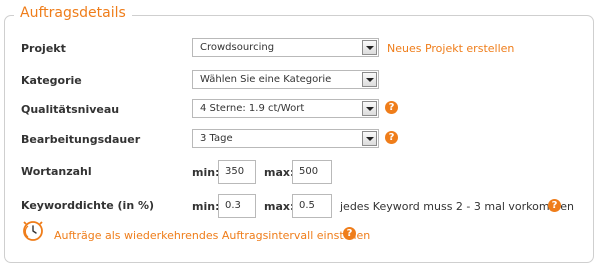  Describe the element at coordinates (237, 172) in the screenshot. I see `wortanzahl-min-input: 350` at that location.